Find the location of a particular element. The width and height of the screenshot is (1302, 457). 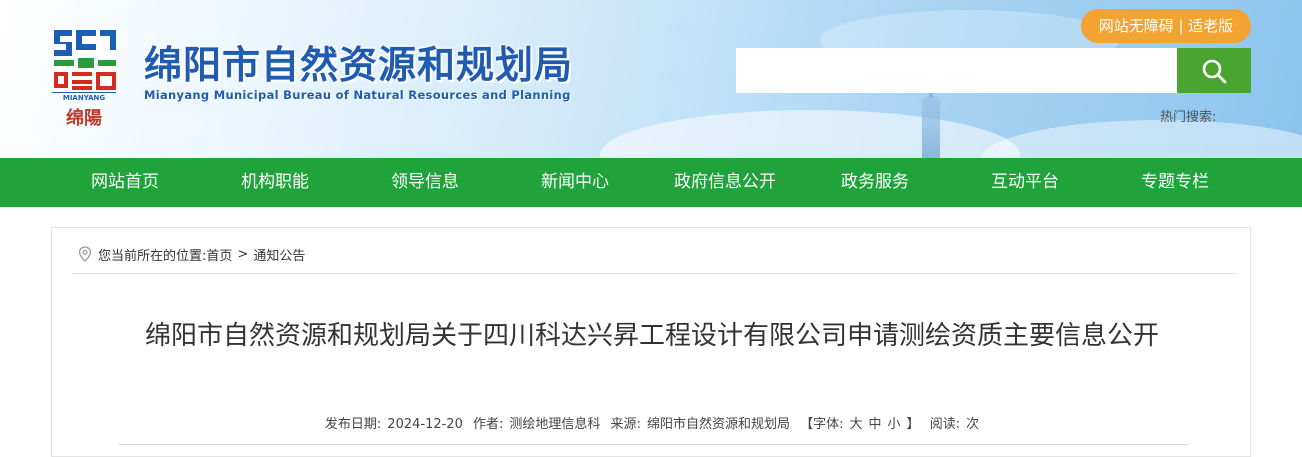

author-label: 作者: is located at coordinates (488, 424).